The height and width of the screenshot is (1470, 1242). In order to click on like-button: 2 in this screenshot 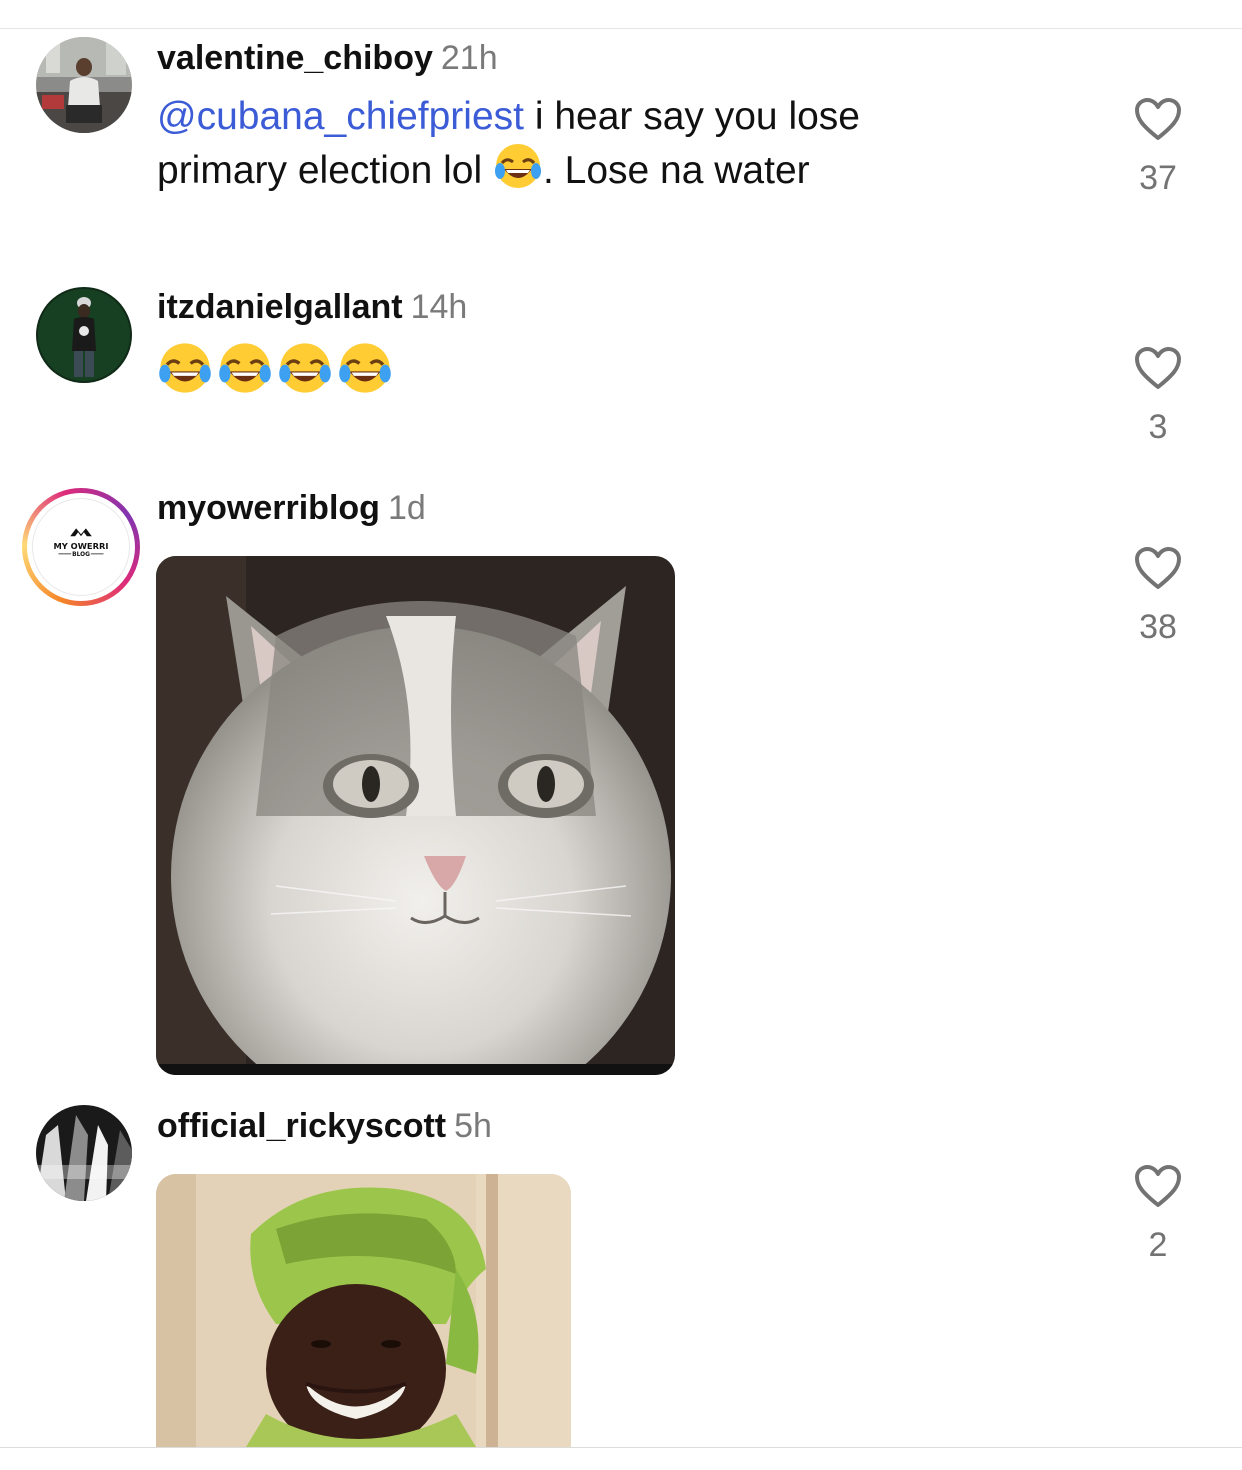, I will do `click(1158, 1214)`.